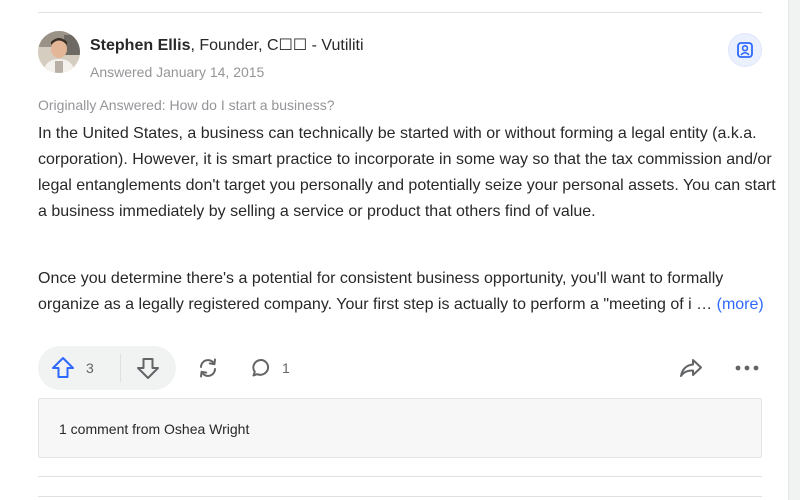  Describe the element at coordinates (63, 367) in the screenshot. I see `arrow-up-icon` at that location.